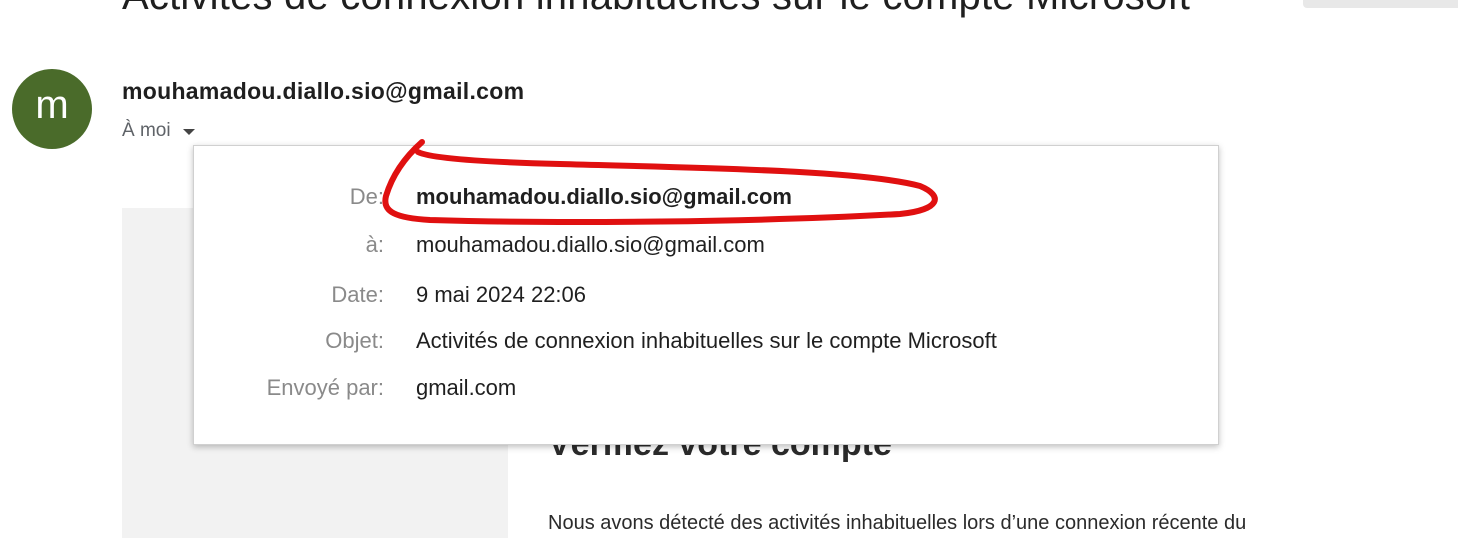 Image resolution: width=1458 pixels, height=538 pixels. Describe the element at coordinates (604, 196) in the screenshot. I see `detail-value-from: mouhamadou.diallo.sio@gmail.com` at that location.